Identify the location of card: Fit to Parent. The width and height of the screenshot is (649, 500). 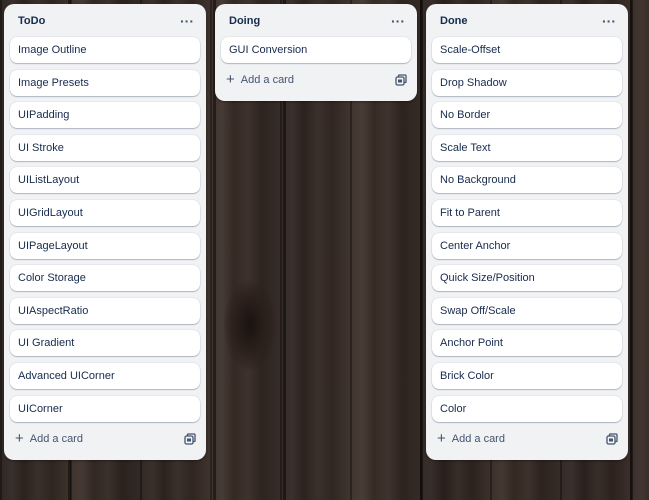
(527, 212).